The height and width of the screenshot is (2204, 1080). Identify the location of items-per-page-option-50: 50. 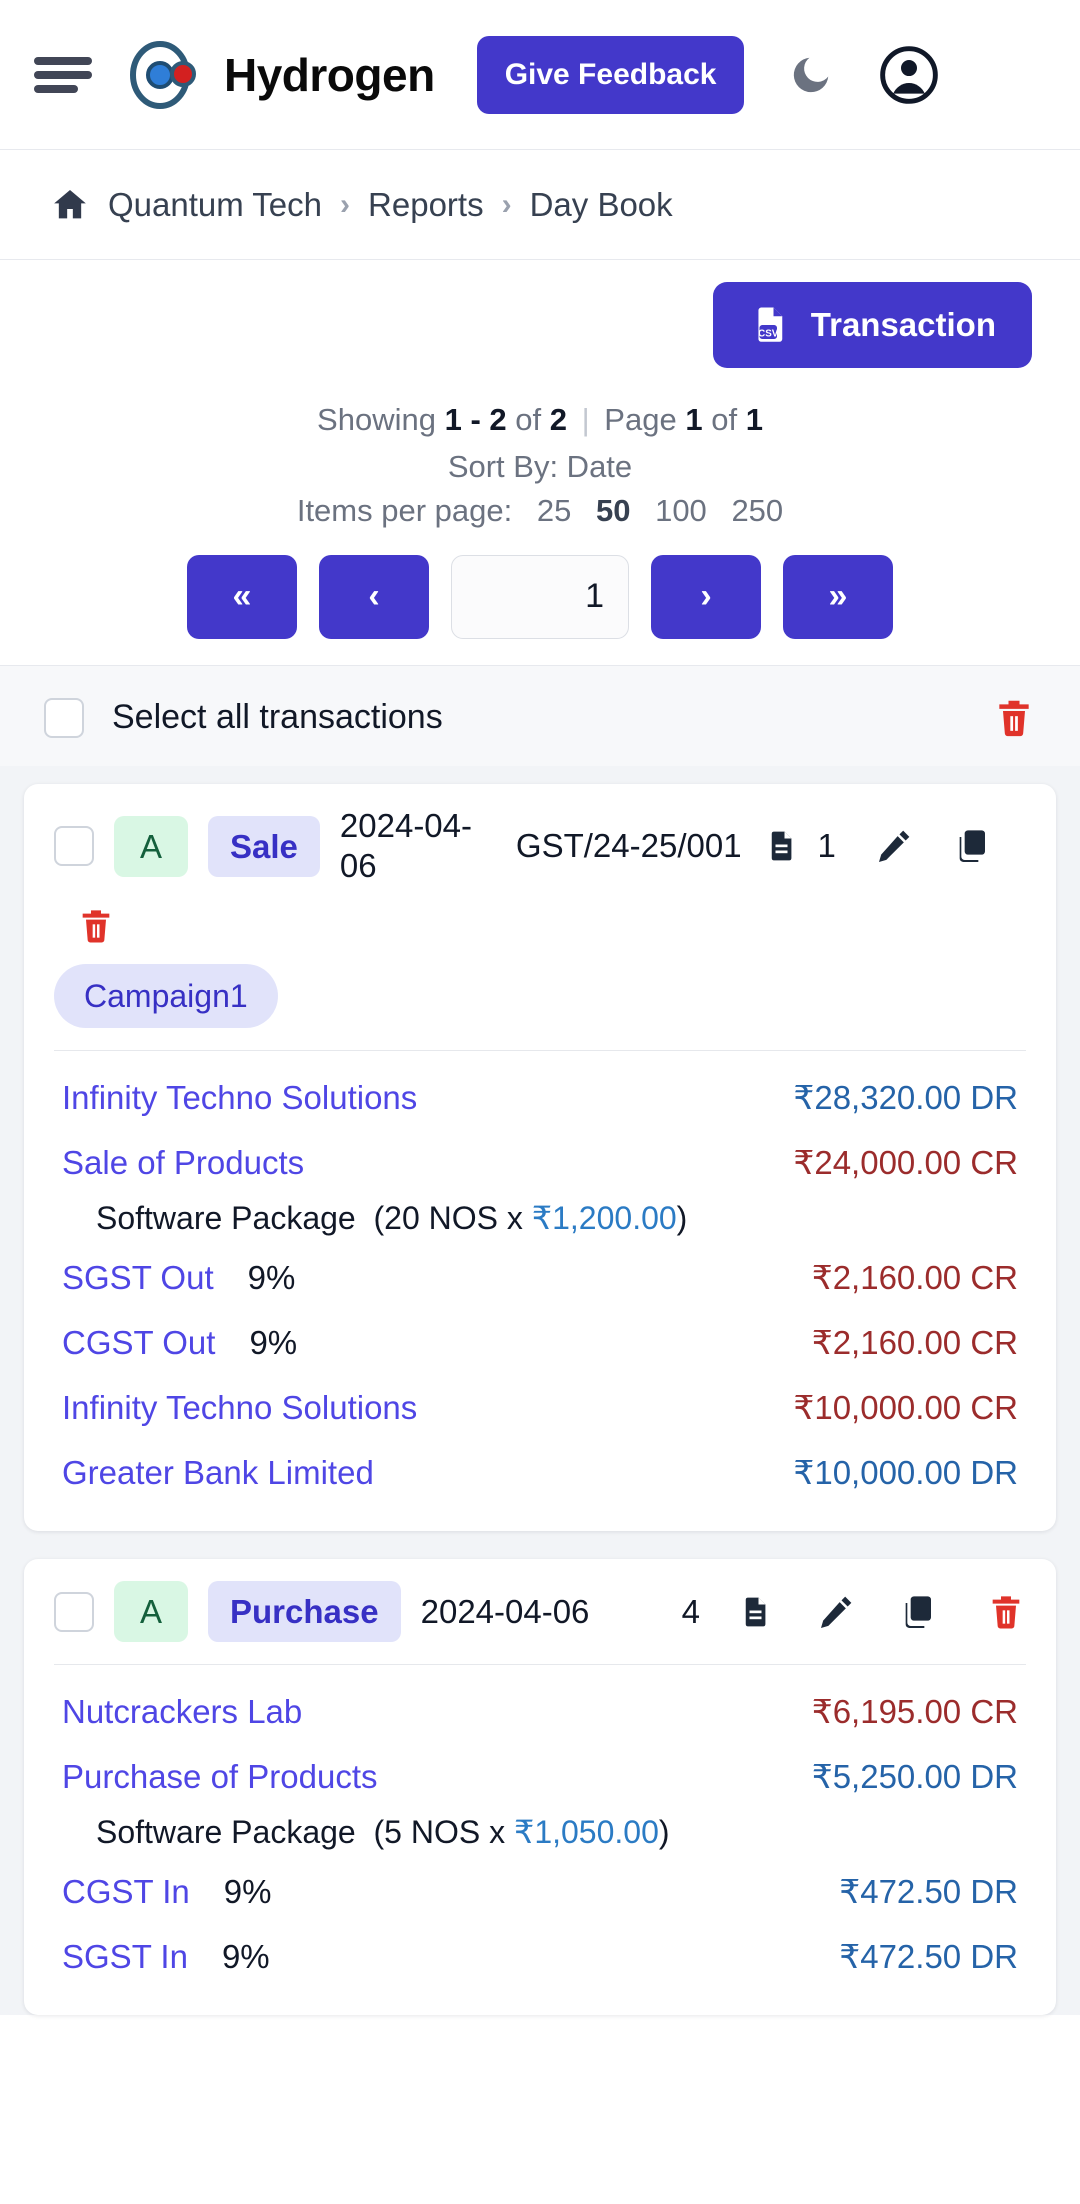
(613, 510).